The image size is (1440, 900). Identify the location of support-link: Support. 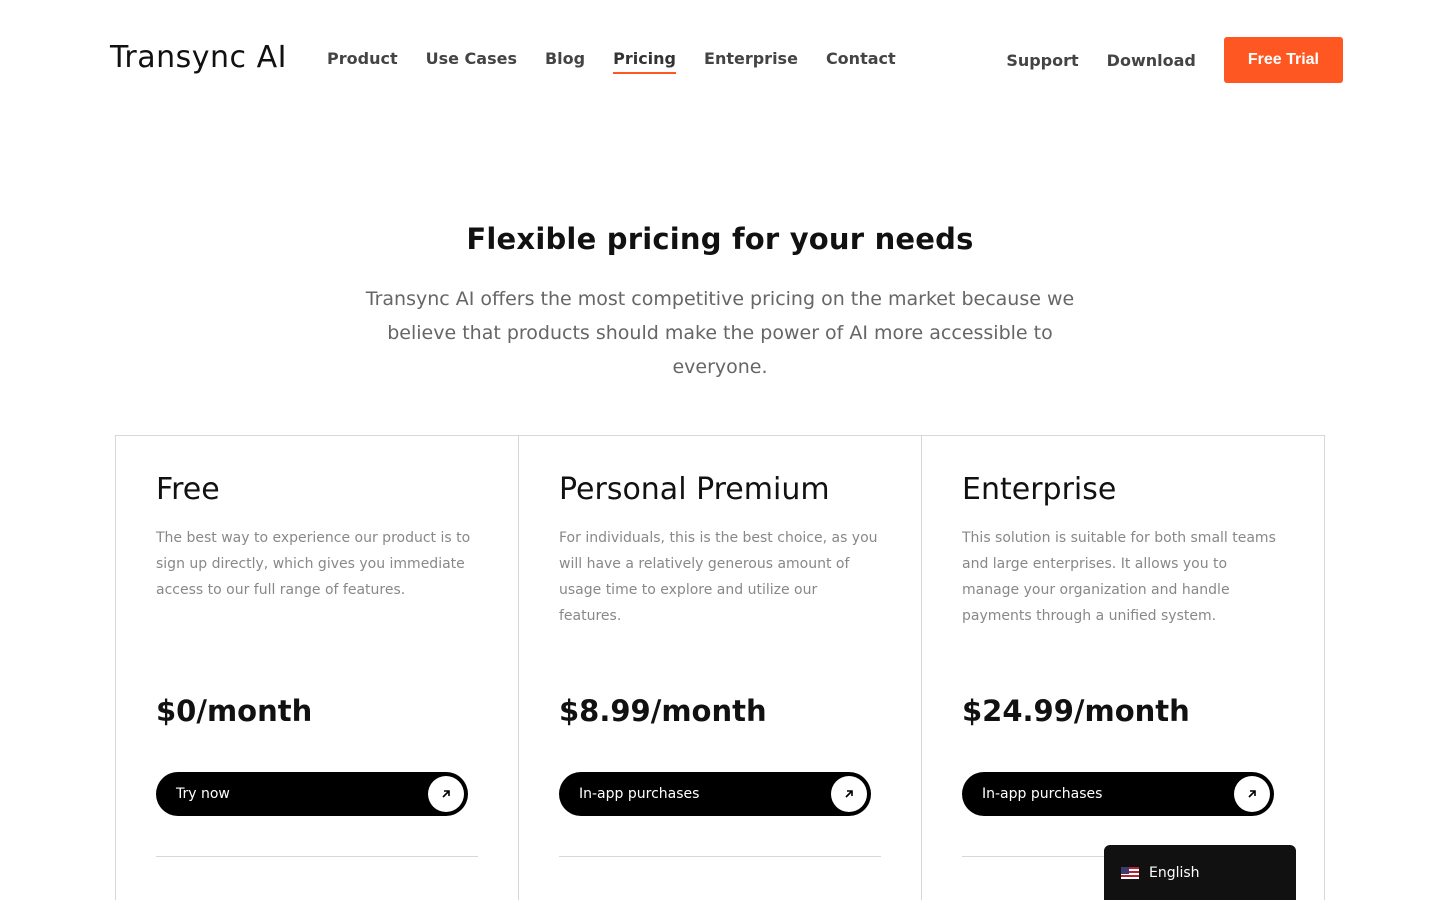
(1042, 60).